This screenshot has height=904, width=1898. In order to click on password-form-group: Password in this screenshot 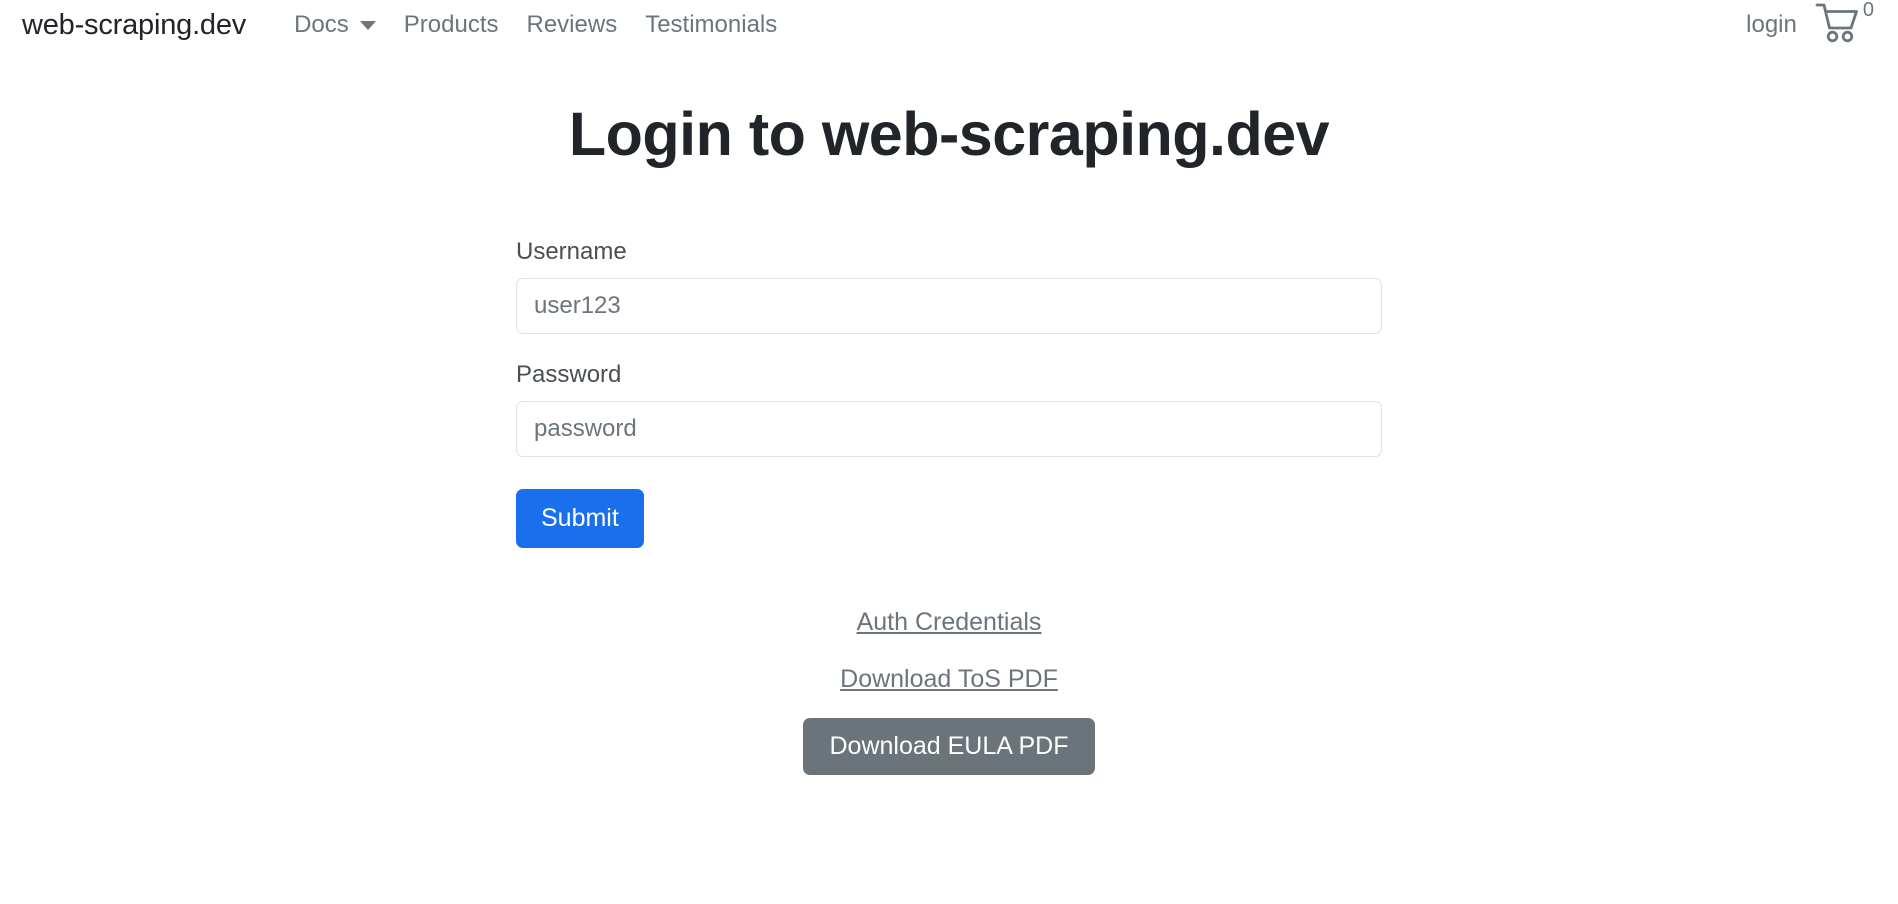, I will do `click(949, 409)`.